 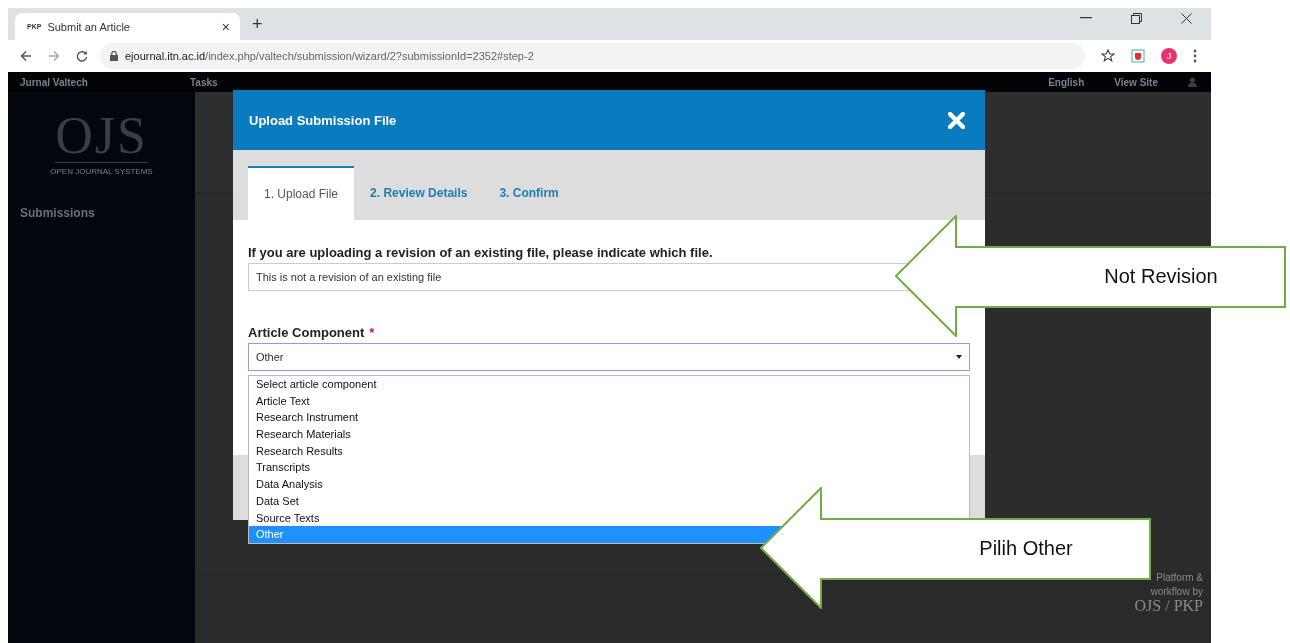 I want to click on dropdown-option: Research Materials, so click(x=609, y=434).